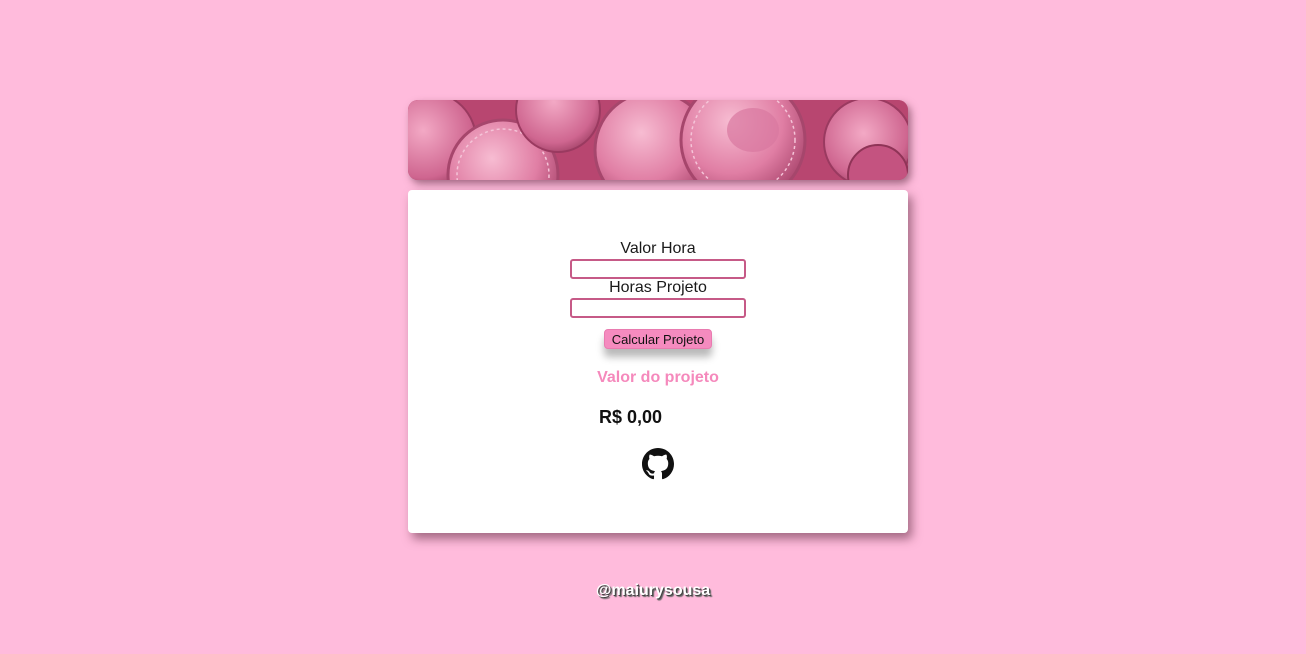 This screenshot has height=654, width=1306. I want to click on author-handle: @maiurysousa, so click(653, 590).